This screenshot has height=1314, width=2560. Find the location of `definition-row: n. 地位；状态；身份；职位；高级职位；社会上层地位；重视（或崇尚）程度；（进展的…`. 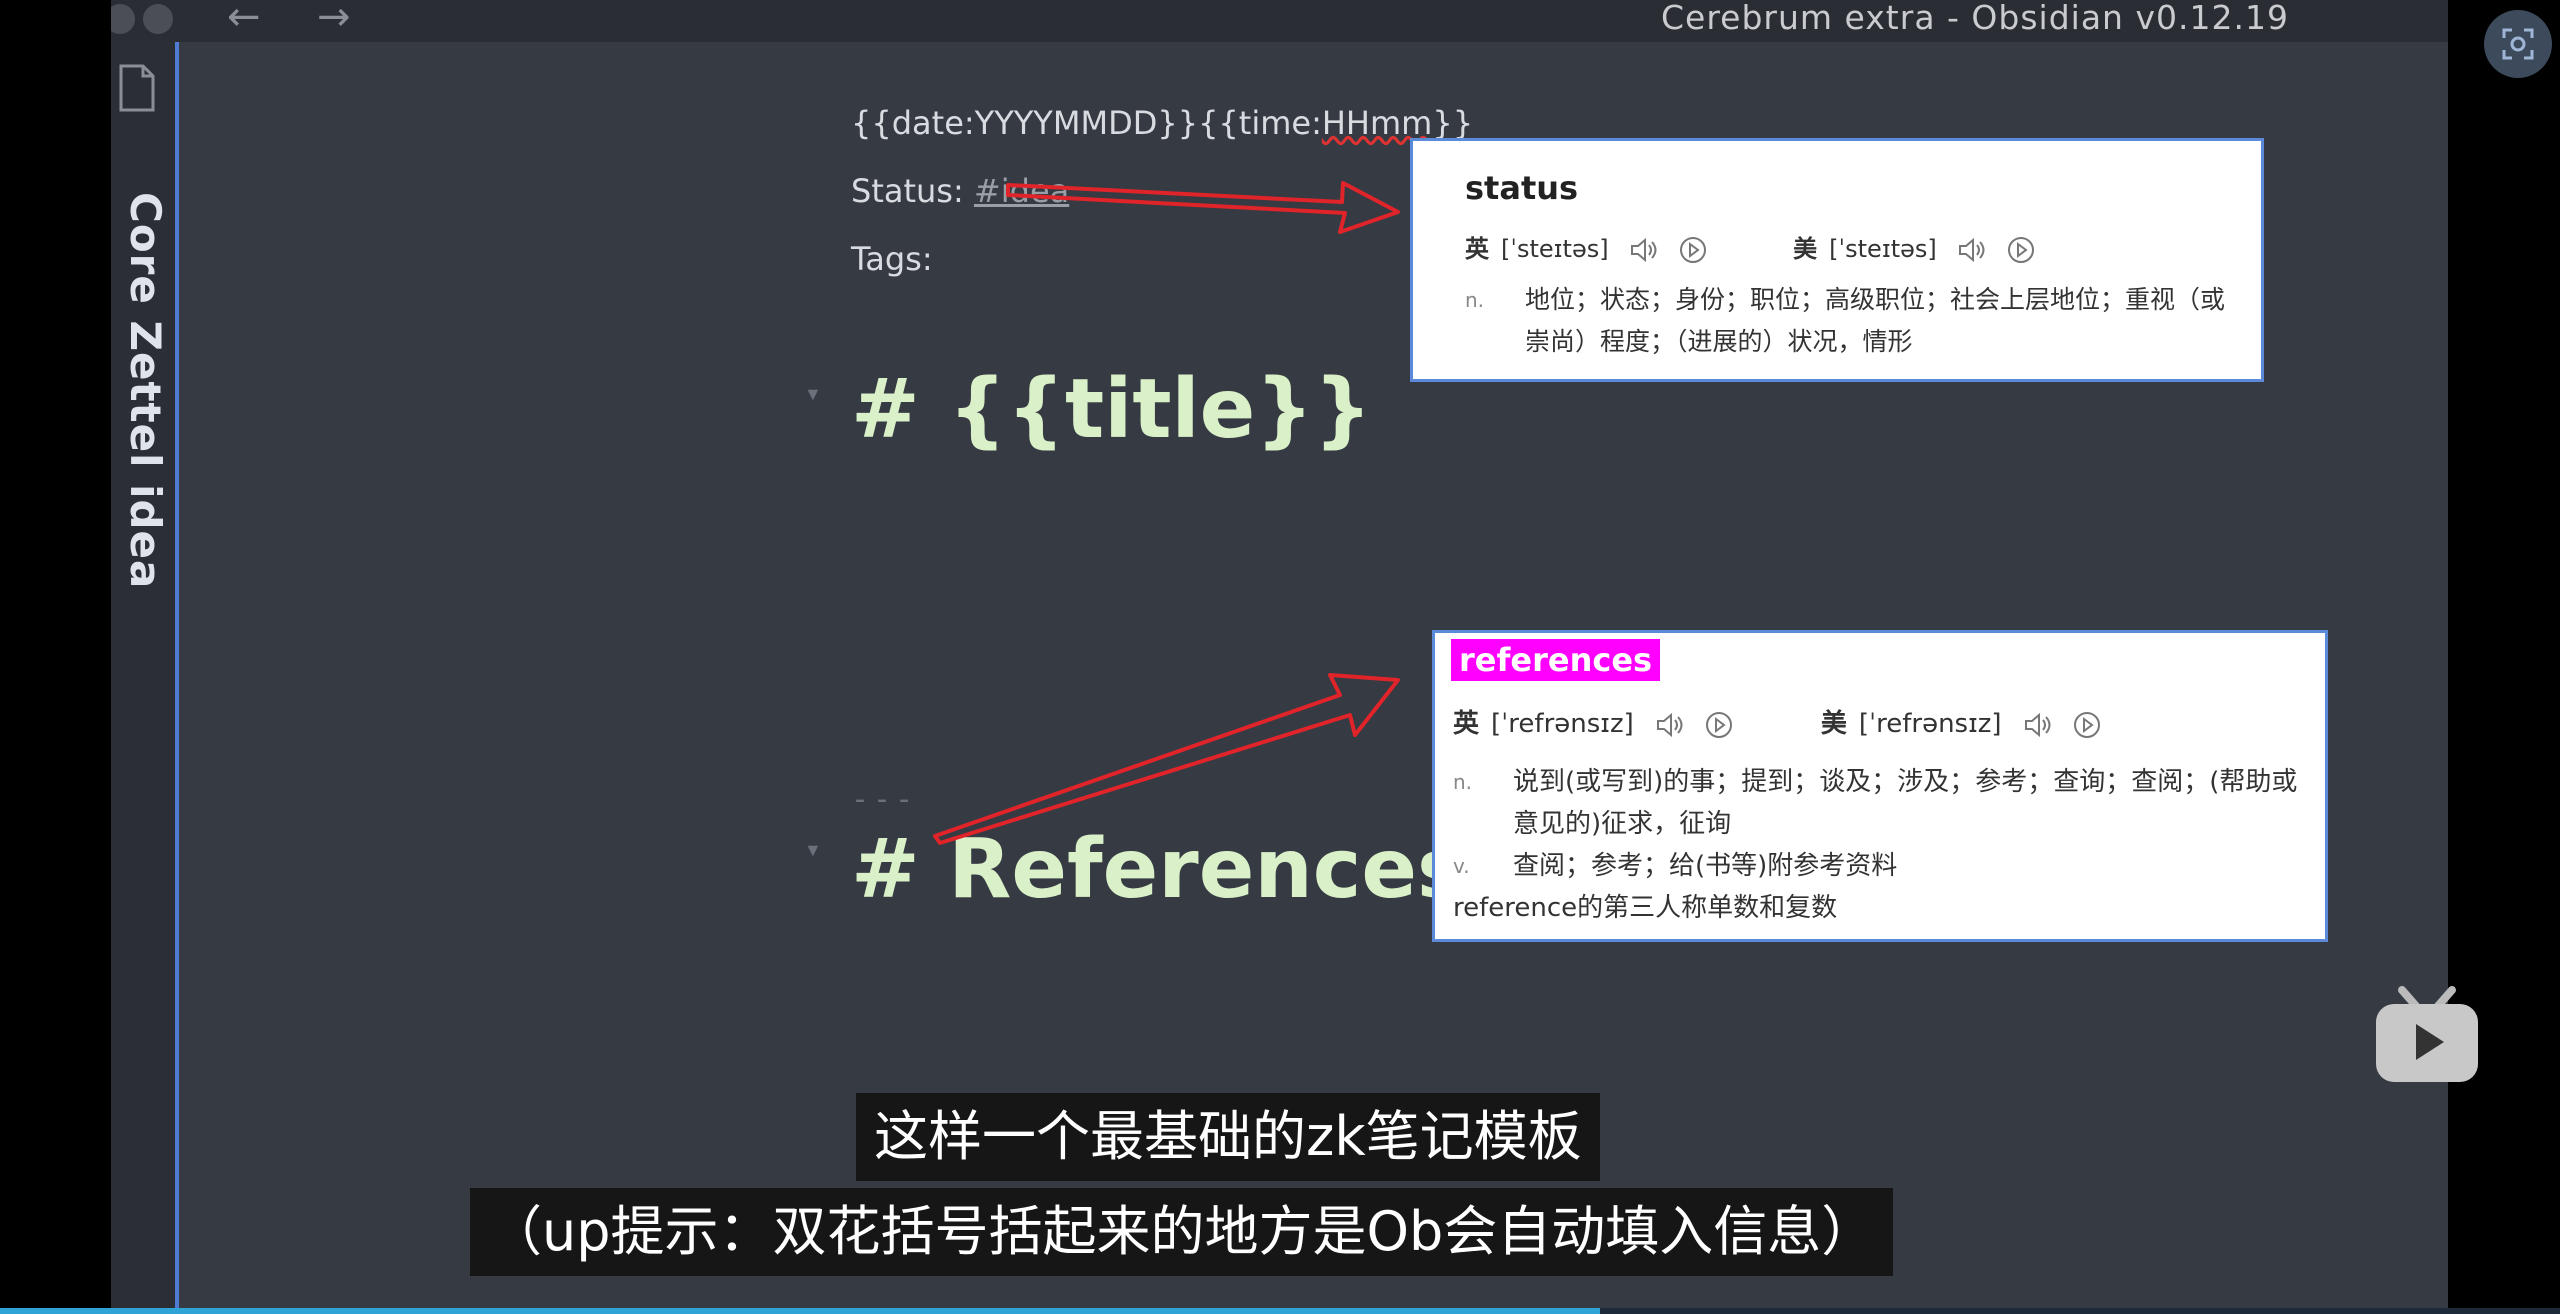

definition-row: n. 地位；状态；身份；职位；高级职位；社会上层地位；重视（或崇尚）程度；（进展的… is located at coordinates (1845, 321).